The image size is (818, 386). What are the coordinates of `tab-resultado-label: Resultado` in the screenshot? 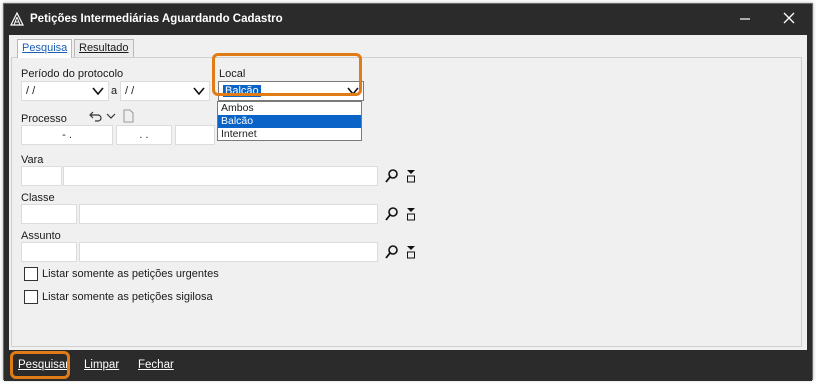 It's located at (104, 48).